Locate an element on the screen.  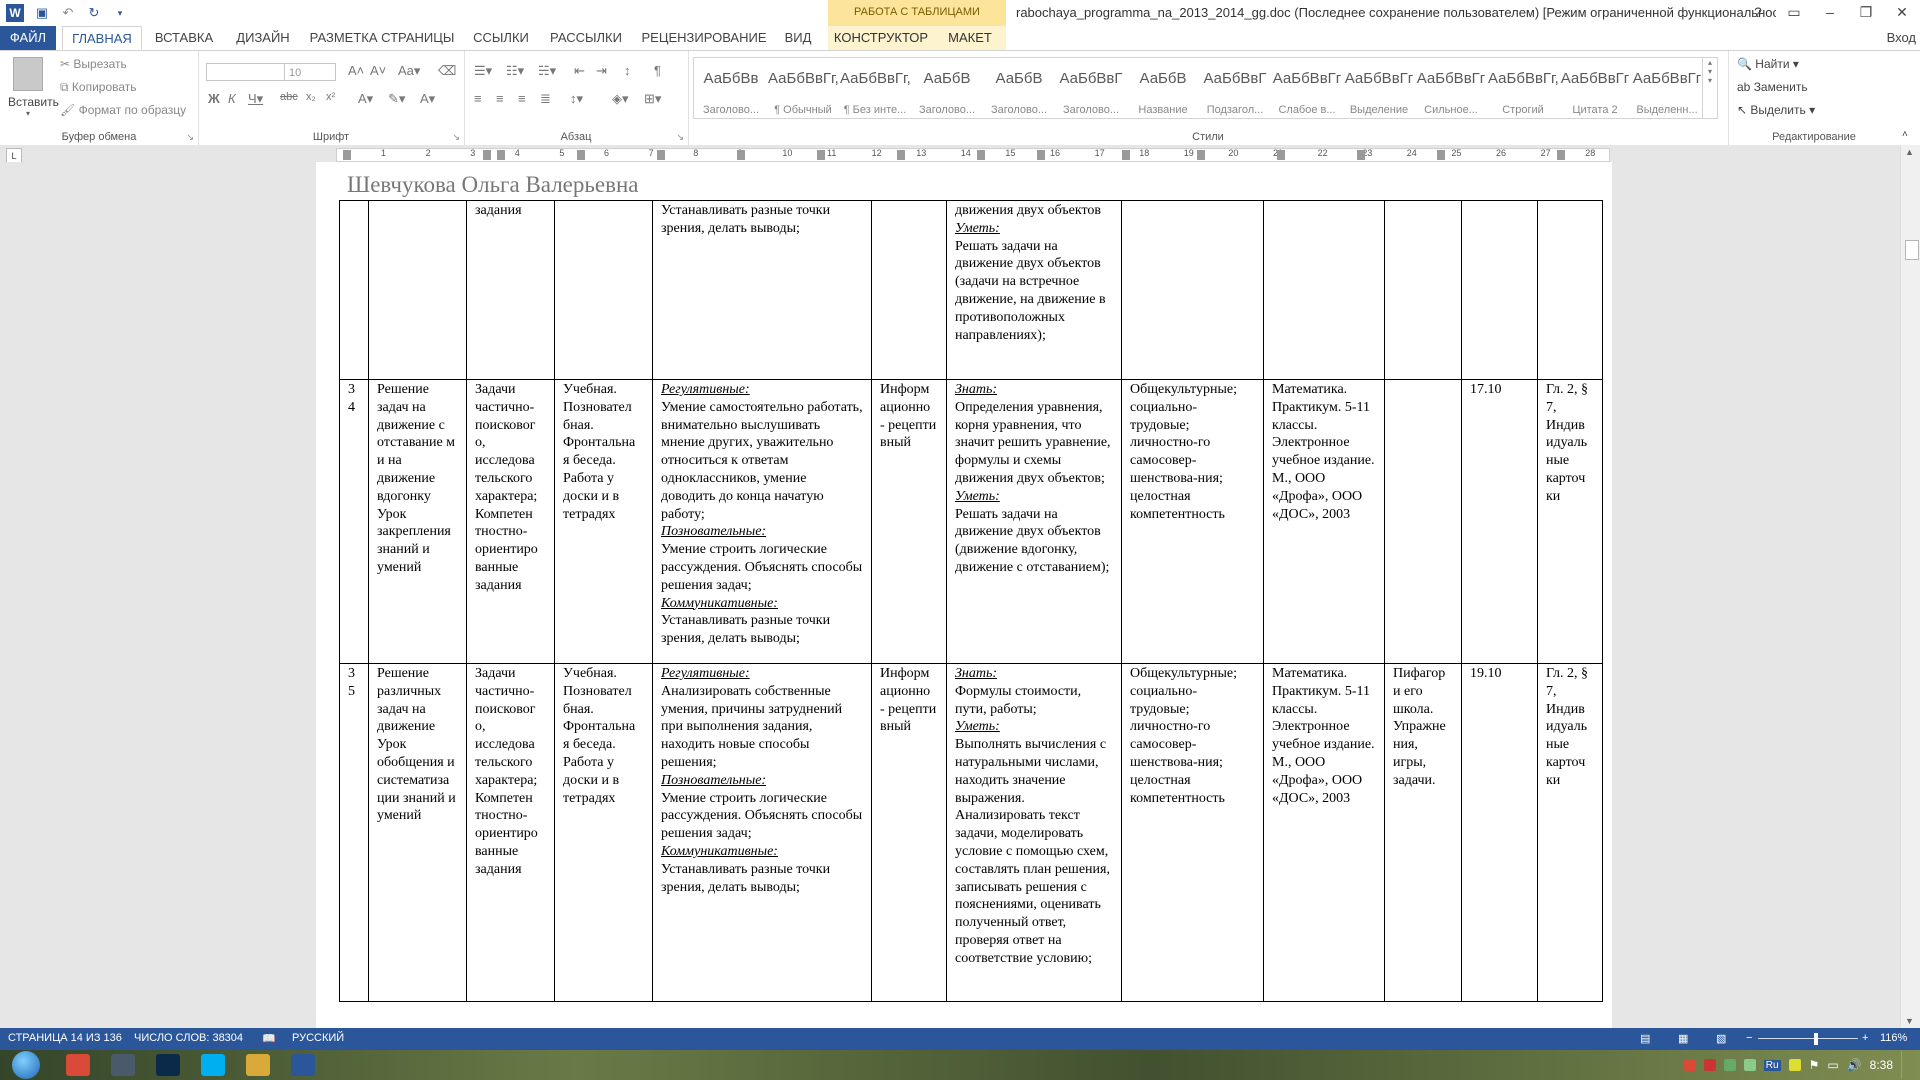
numbering-icon: ☷▾ is located at coordinates (515, 71).